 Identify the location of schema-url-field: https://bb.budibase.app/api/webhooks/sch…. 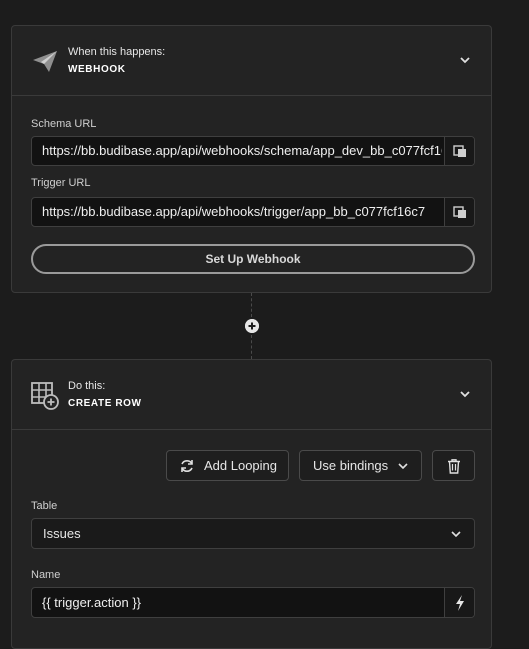
(253, 151).